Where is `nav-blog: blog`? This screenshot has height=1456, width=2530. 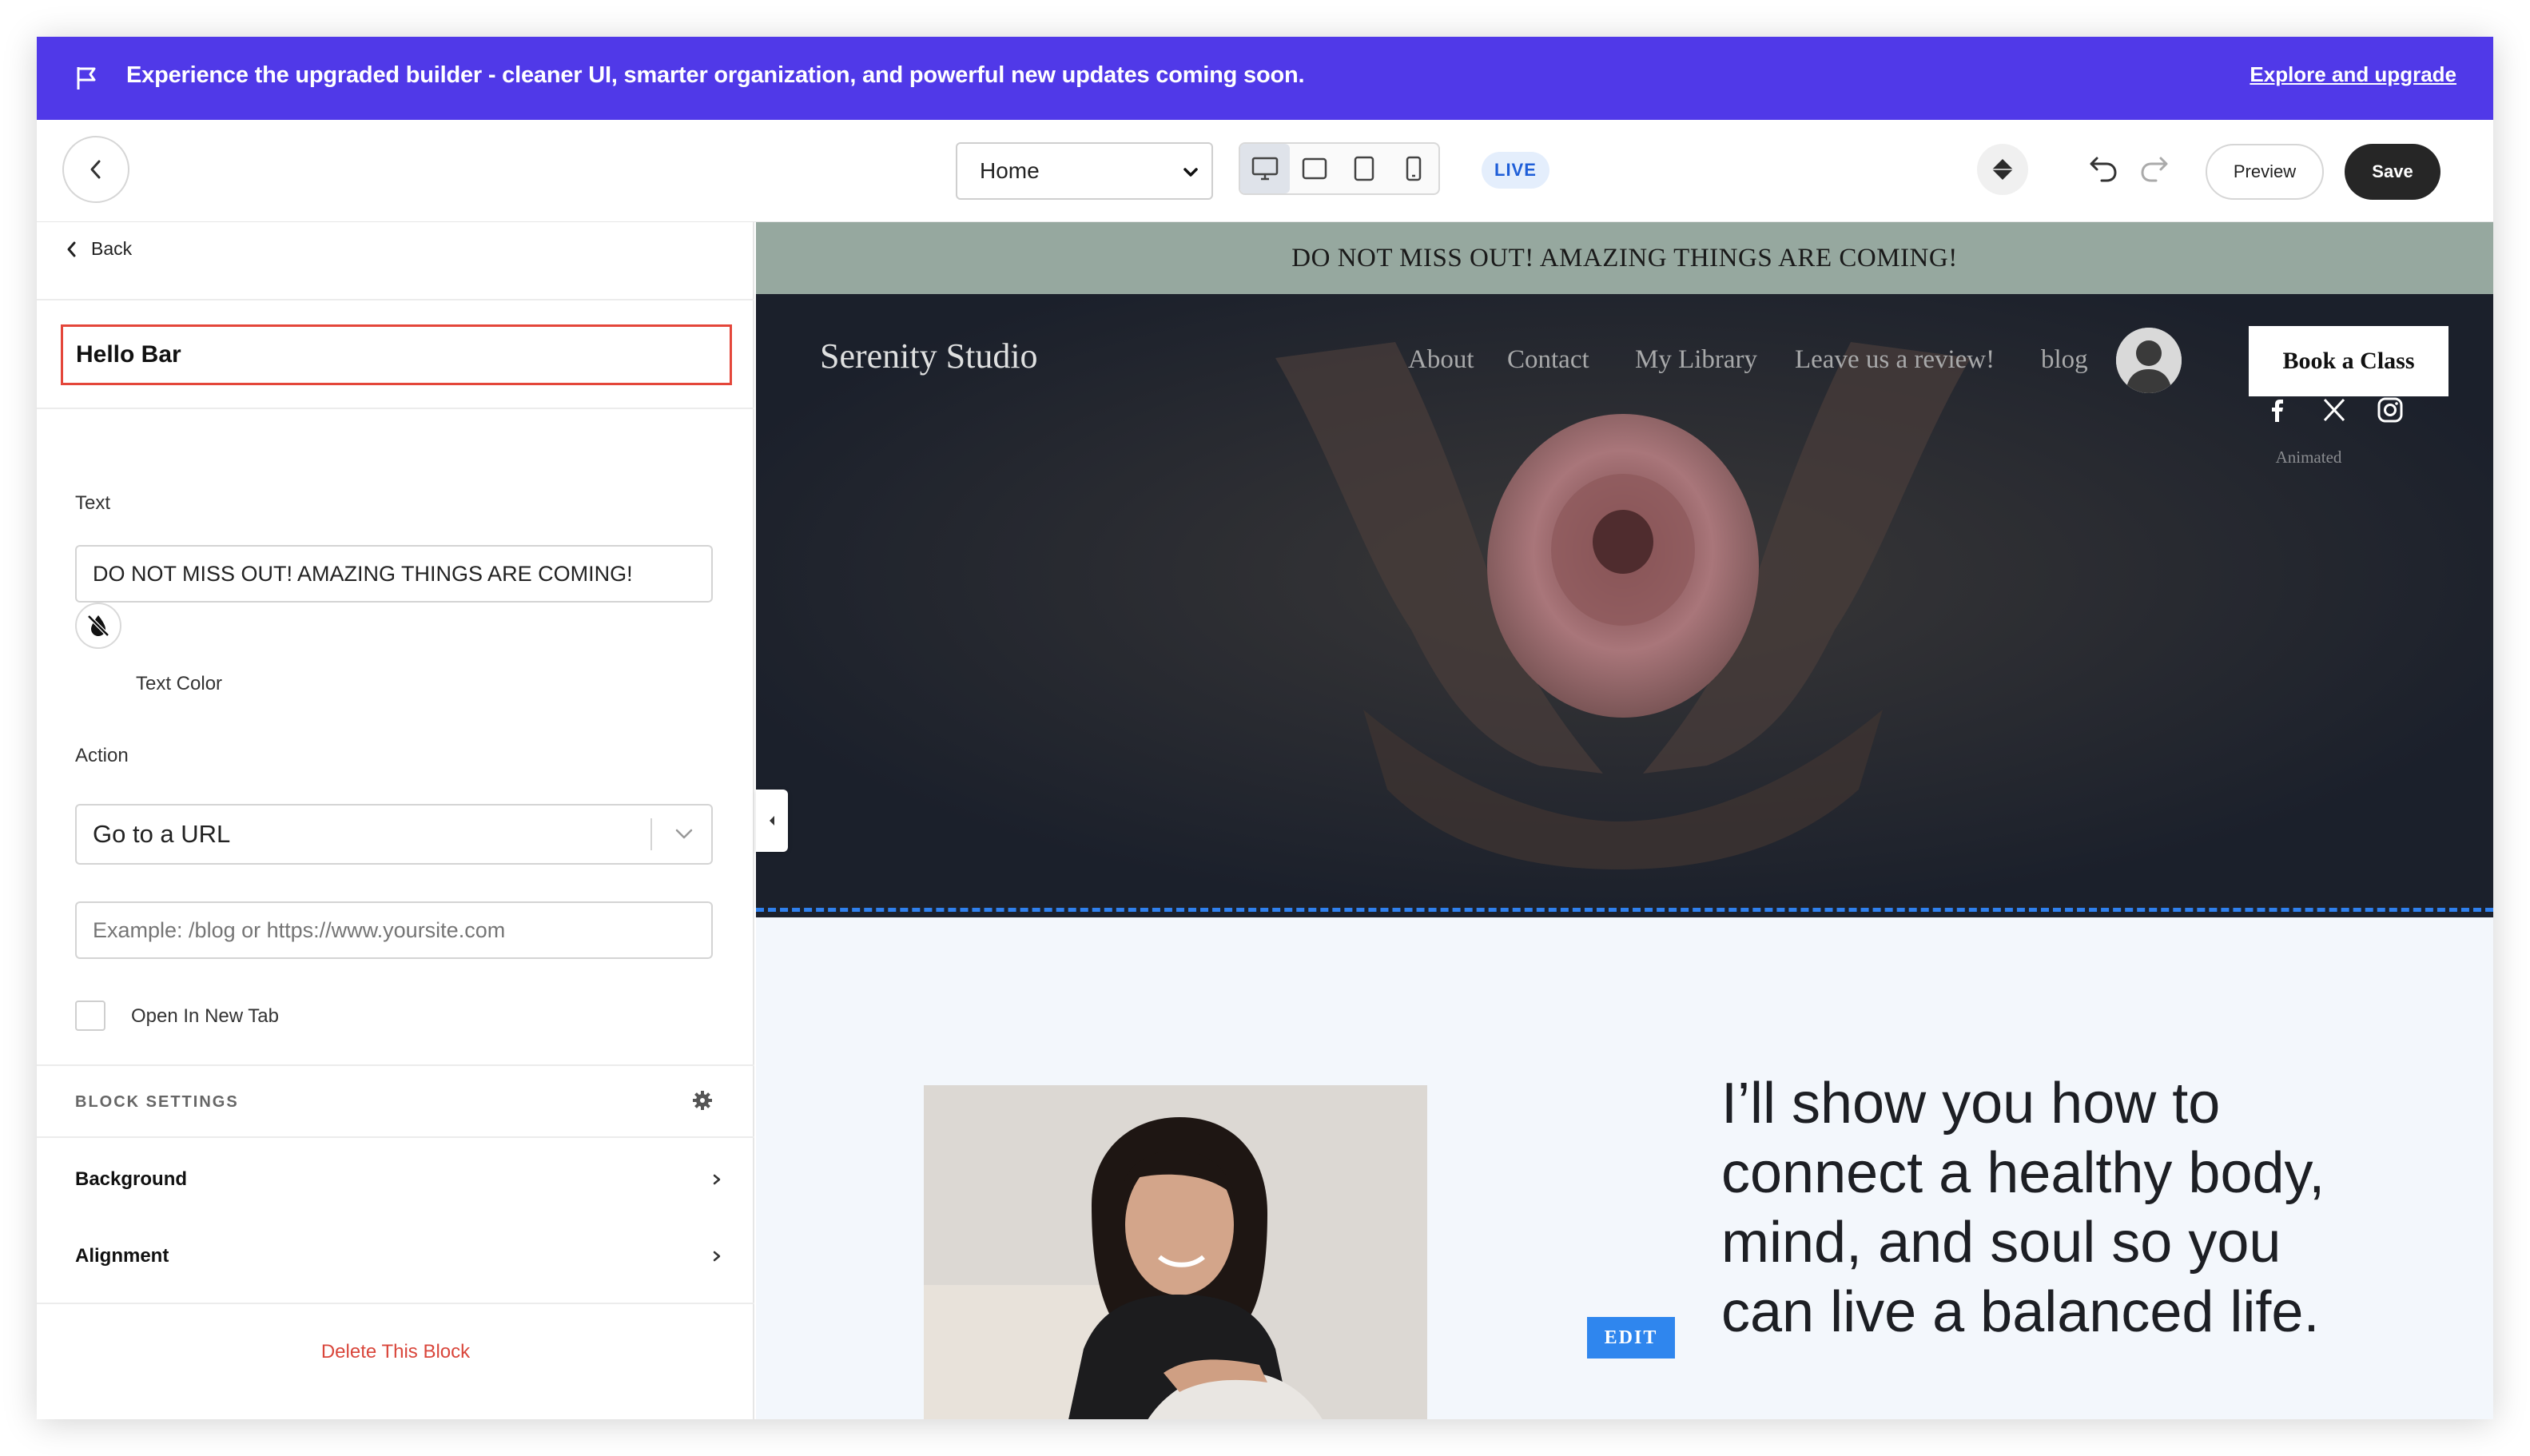 nav-blog: blog is located at coordinates (2064, 360).